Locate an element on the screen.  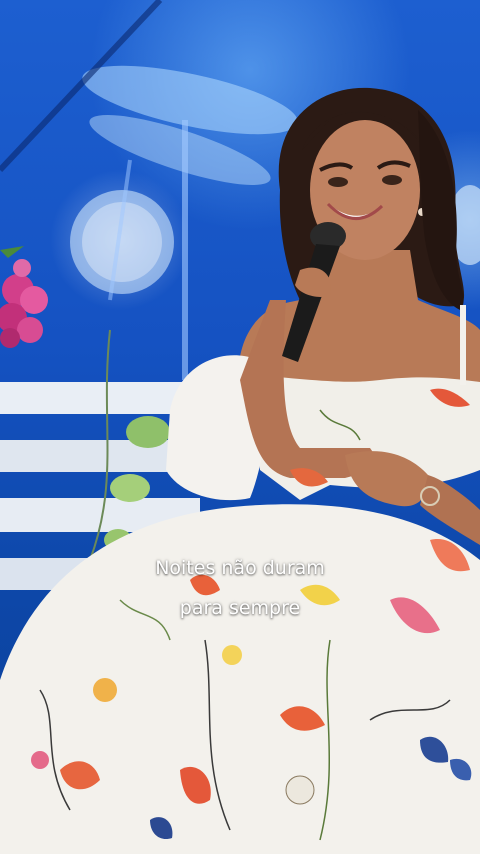
caption-line-2: para sempre is located at coordinates (240, 608).